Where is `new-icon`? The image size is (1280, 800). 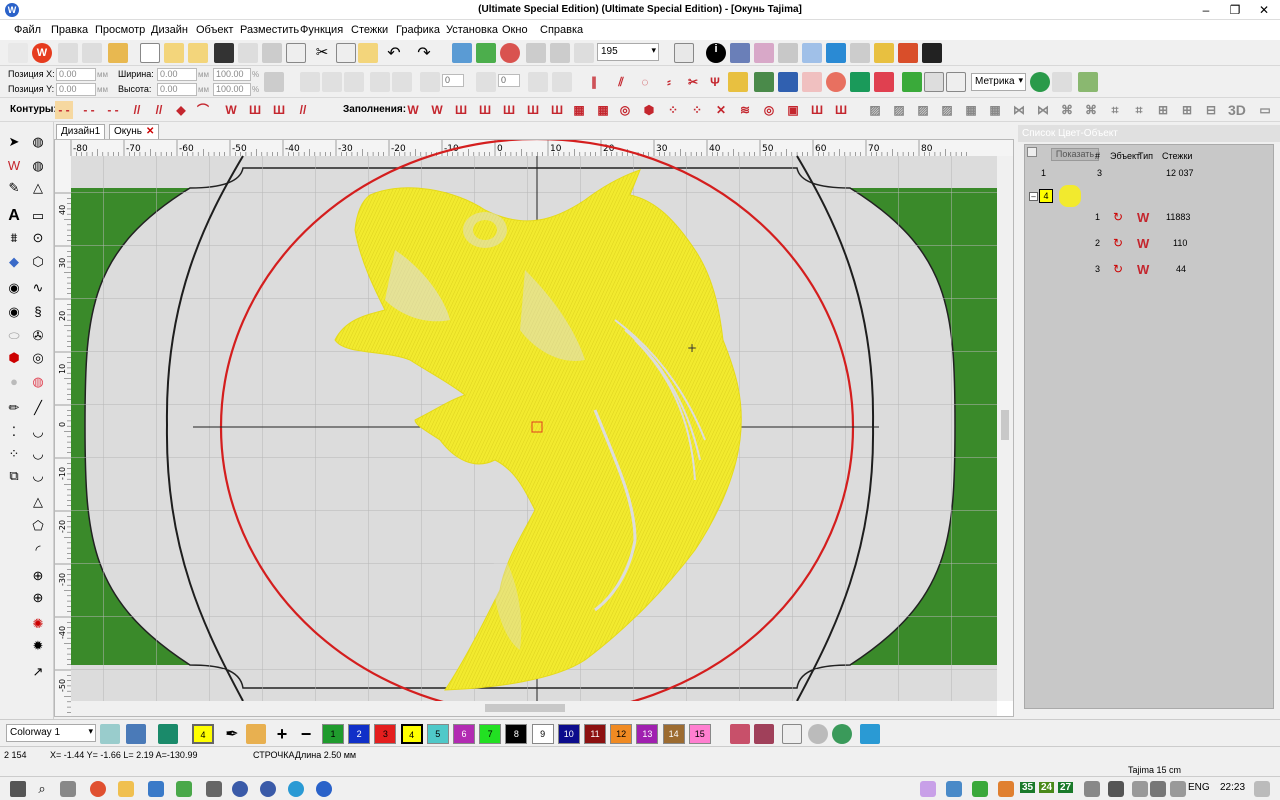 new-icon is located at coordinates (150, 53).